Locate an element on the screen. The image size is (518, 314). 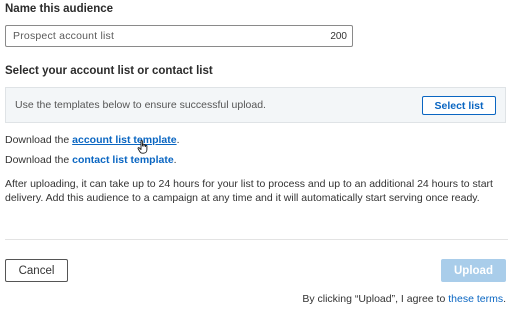
contact-list-template-link: contact list template is located at coordinates (123, 160).